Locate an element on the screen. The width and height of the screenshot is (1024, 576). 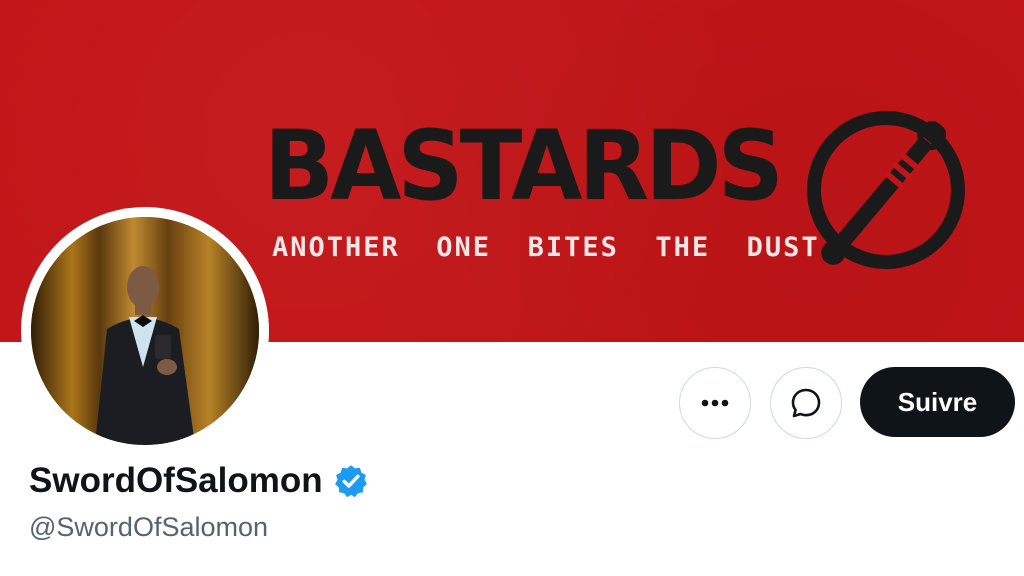
avatar is located at coordinates (145, 331).